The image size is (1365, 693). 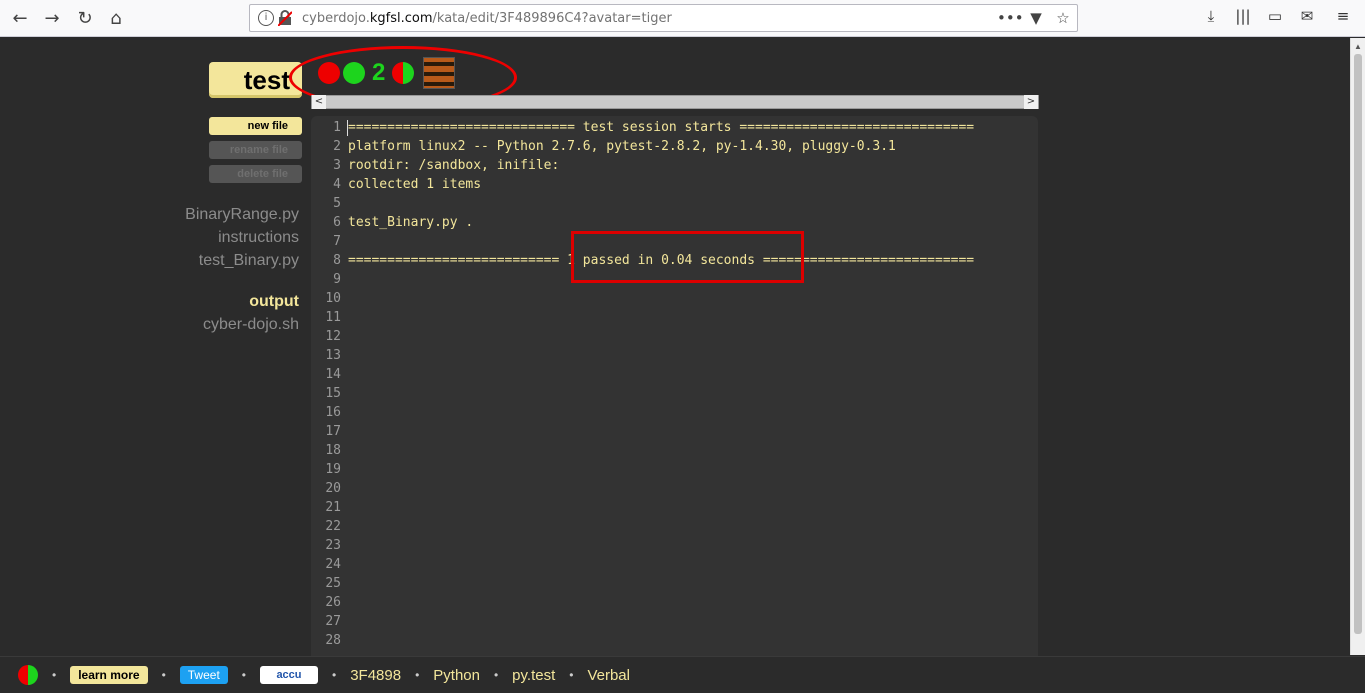 What do you see at coordinates (333, 469) in the screenshot?
I see `line-number: 19` at bounding box center [333, 469].